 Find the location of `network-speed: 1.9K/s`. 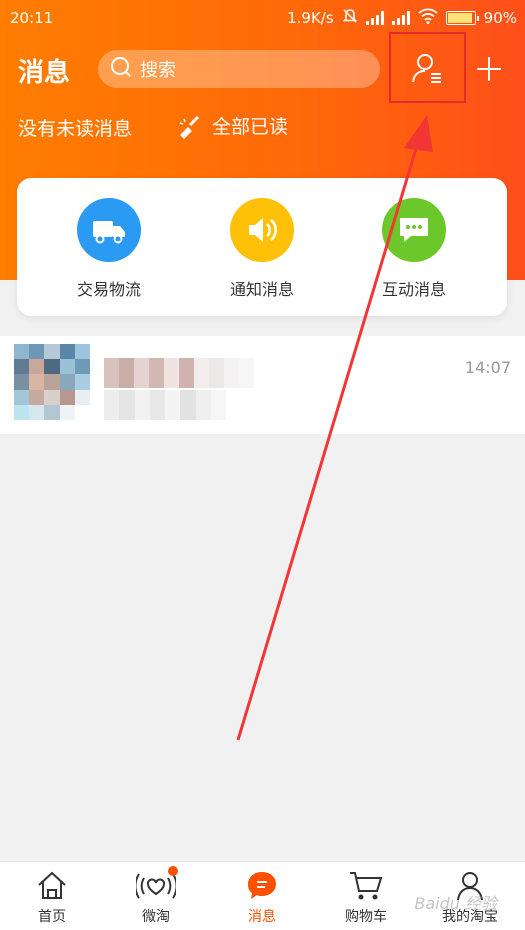

network-speed: 1.9K/s is located at coordinates (310, 18).